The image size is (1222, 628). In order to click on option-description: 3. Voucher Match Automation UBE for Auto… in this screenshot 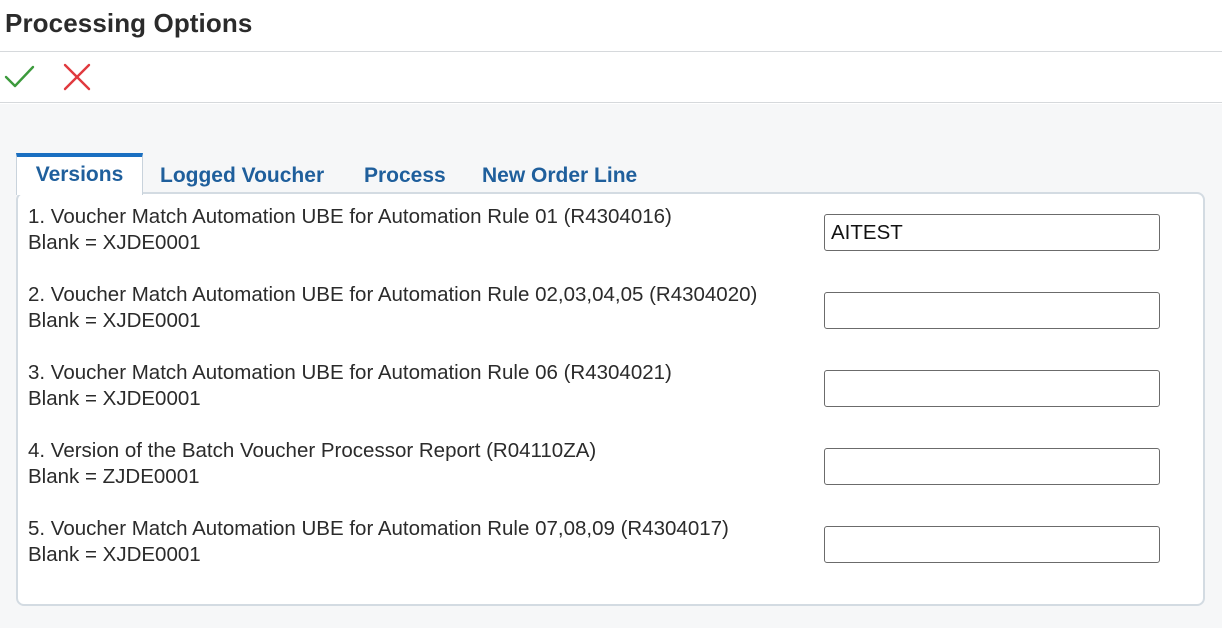, I will do `click(350, 372)`.